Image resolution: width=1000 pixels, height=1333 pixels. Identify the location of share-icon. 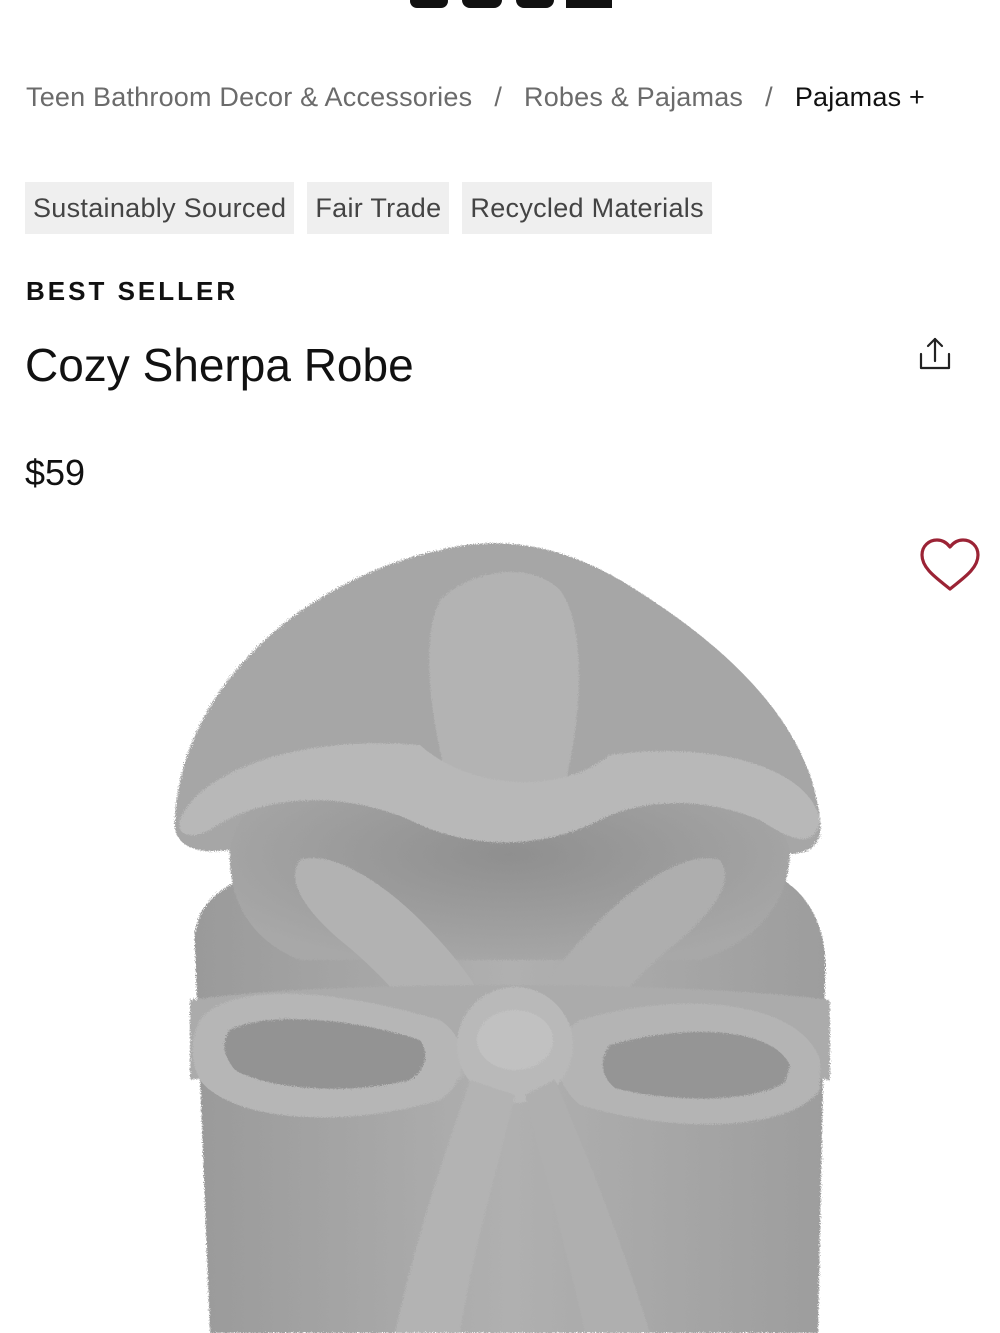
(935, 353).